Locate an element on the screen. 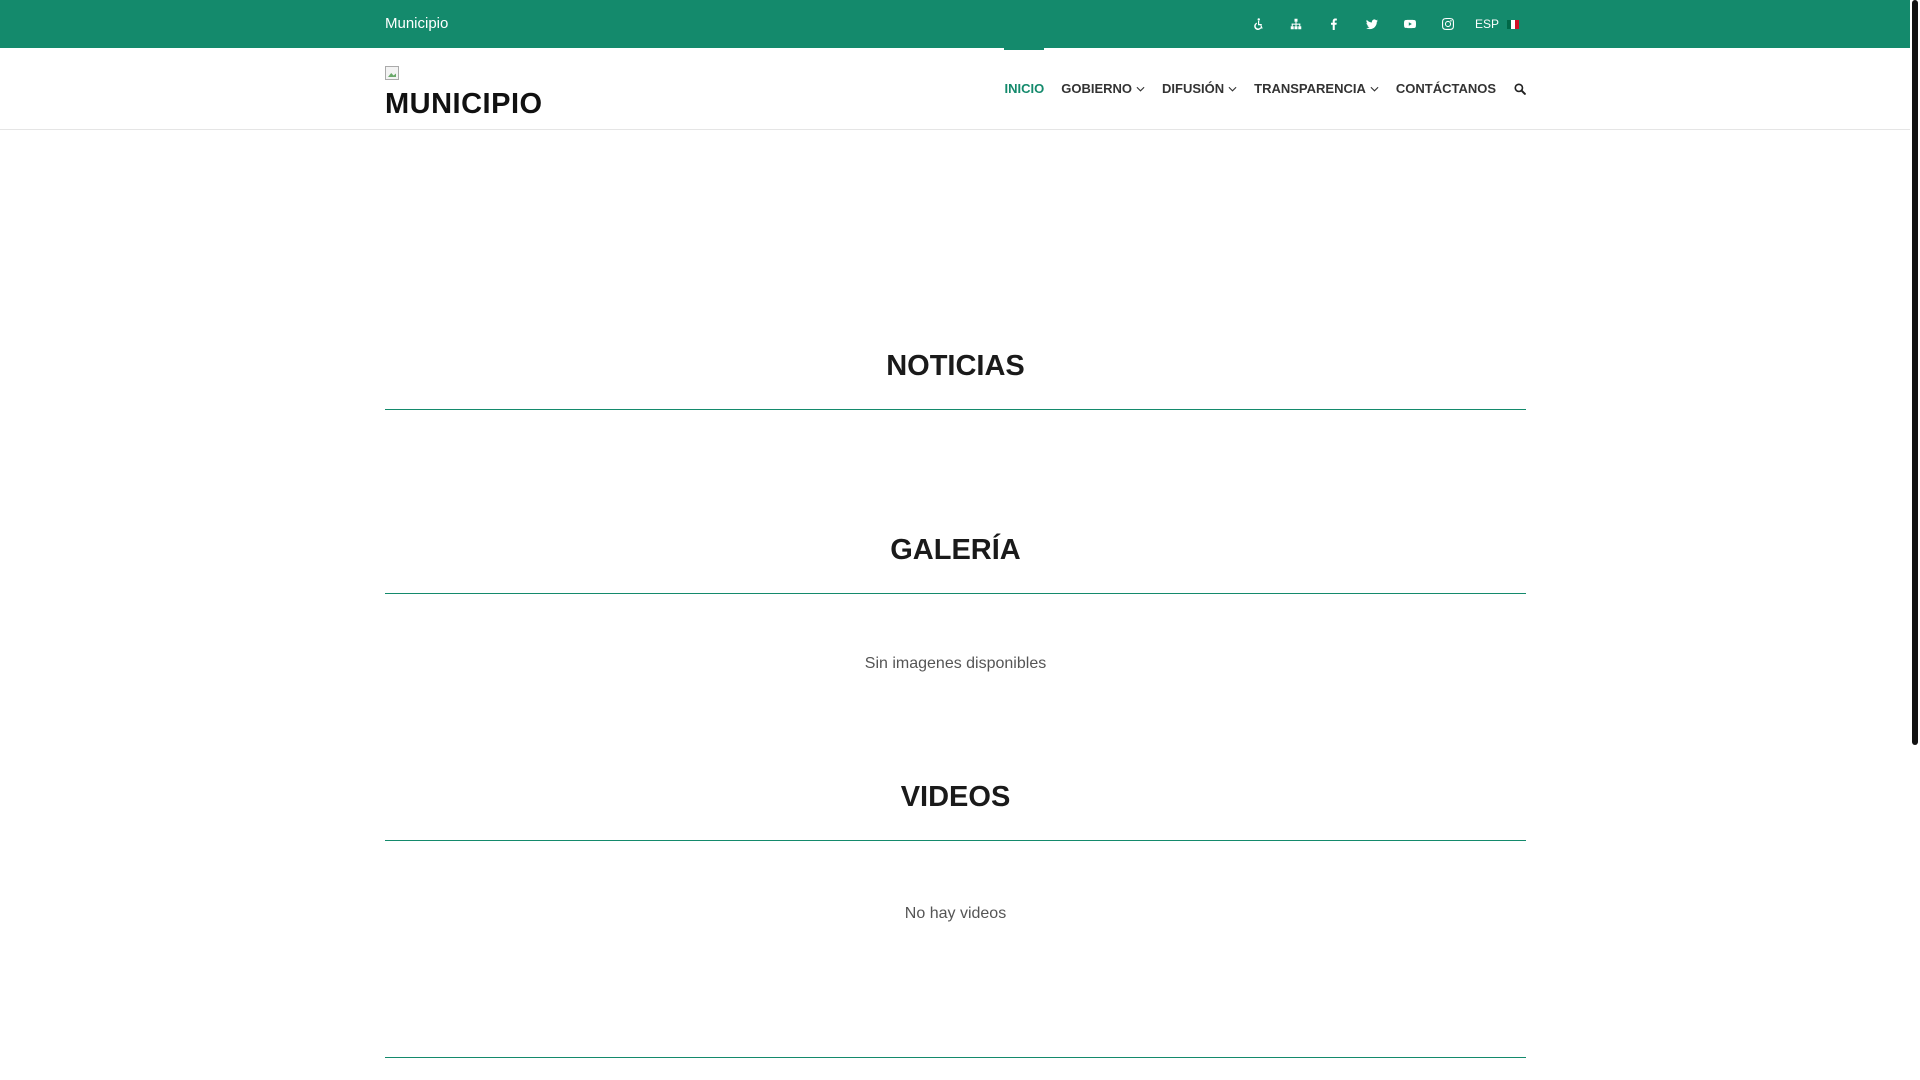 Image resolution: width=1920 pixels, height=1080 pixels. nav-item-label: INICIO is located at coordinates (1024, 88).